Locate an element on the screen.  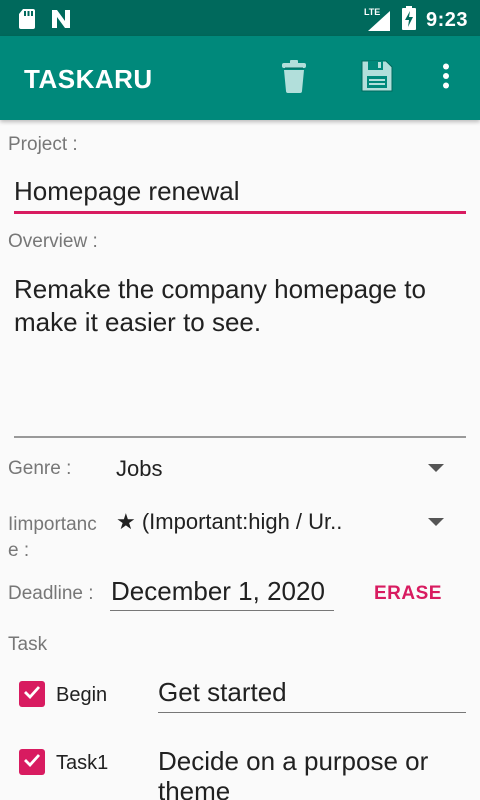
task-checkbox-task1 is located at coordinates (32, 762).